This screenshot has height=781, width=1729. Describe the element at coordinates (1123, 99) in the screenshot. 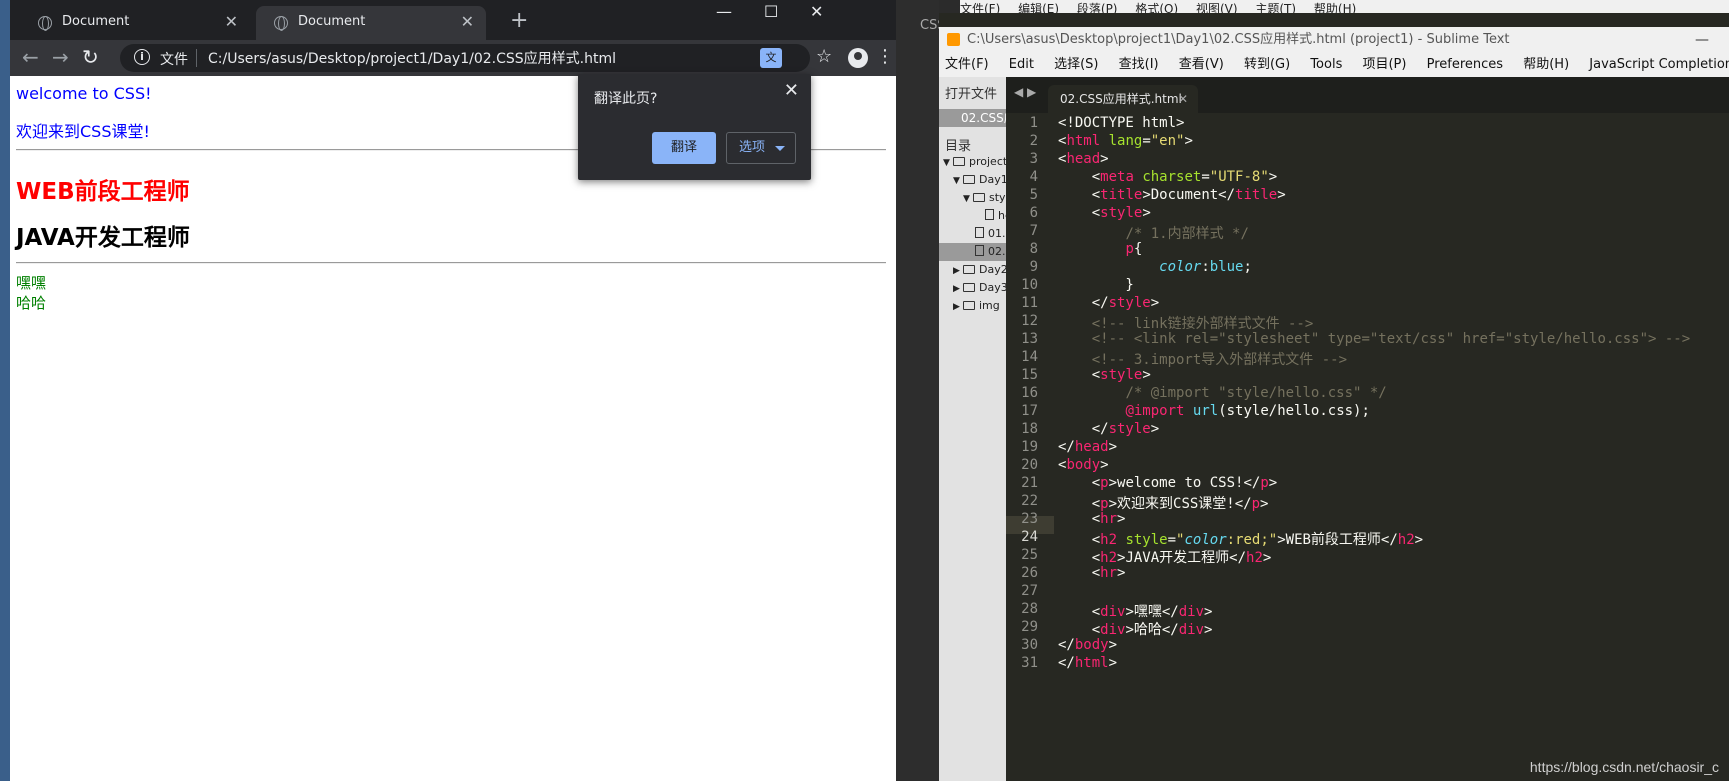

I see `file-tab: 02.CSS应用样式.html ✕` at that location.